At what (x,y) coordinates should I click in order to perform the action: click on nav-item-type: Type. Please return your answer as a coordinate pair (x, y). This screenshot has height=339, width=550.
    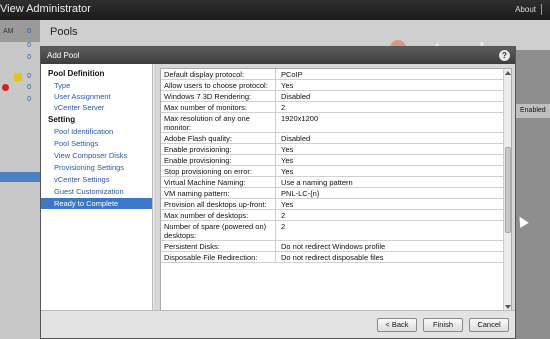
    Looking at the image, I should click on (62, 85).